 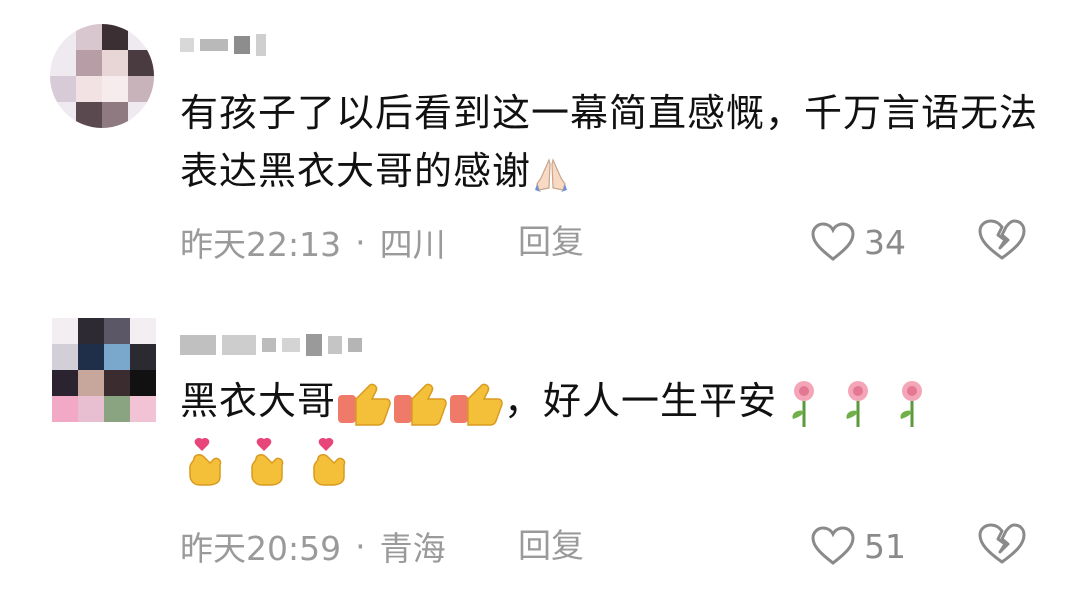 I want to click on comment-meta: 昨天20:59 · 青海, so click(x=313, y=546).